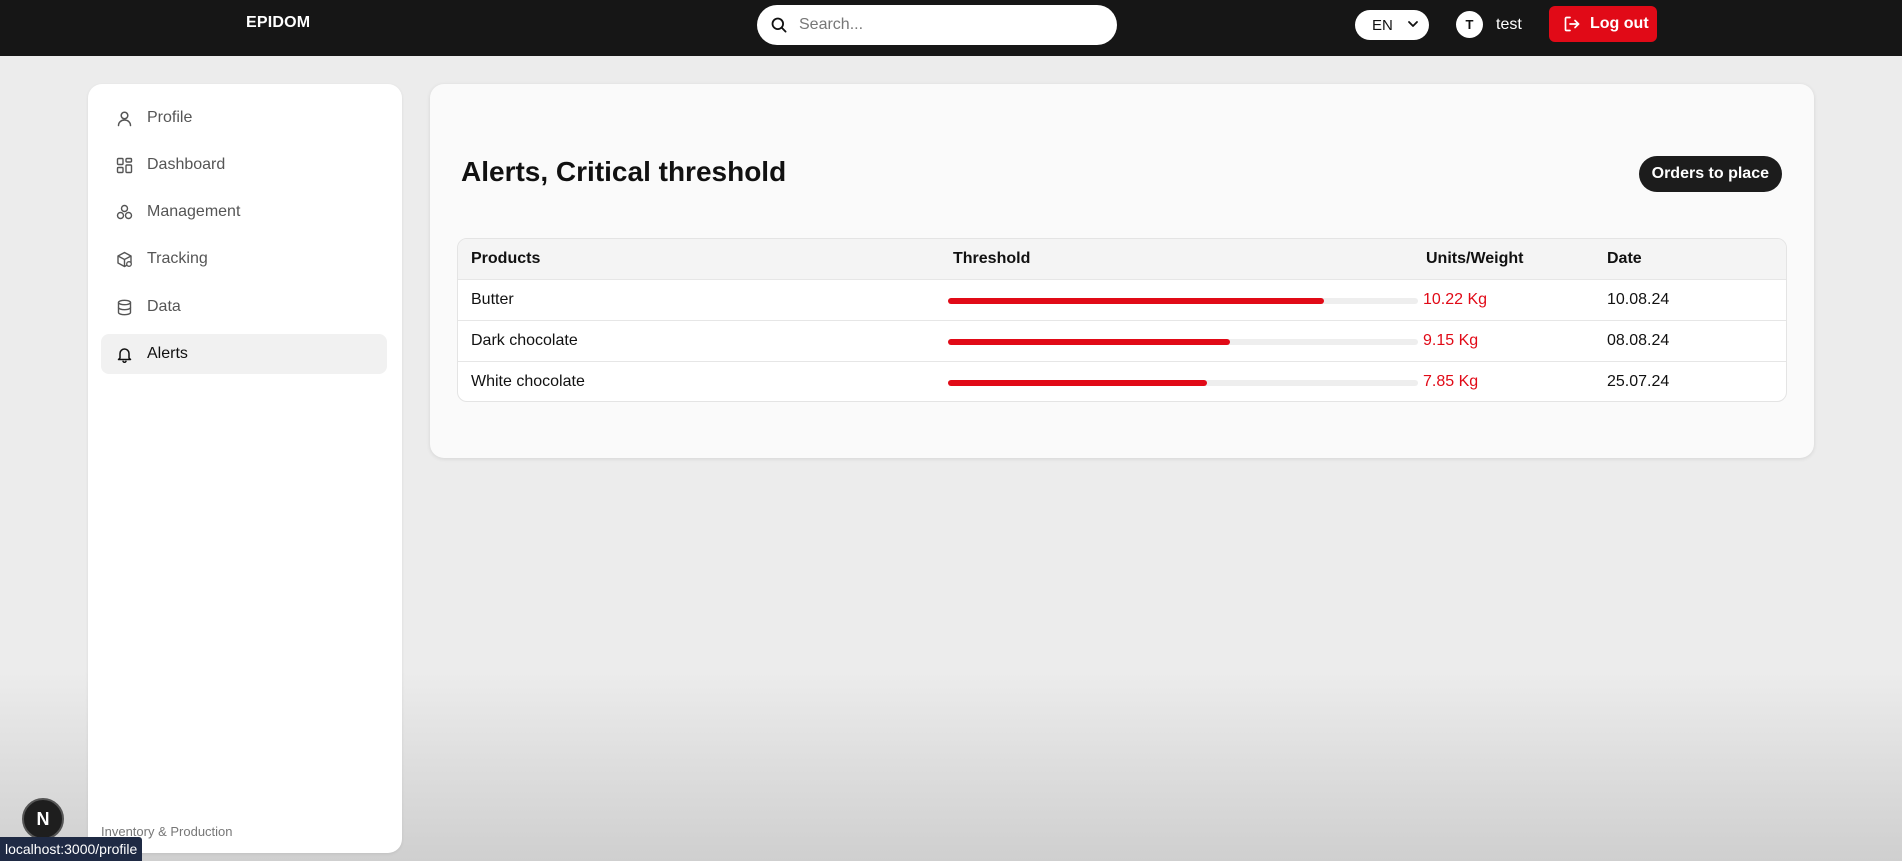 The image size is (1902, 861). Describe the element at coordinates (170, 117) in the screenshot. I see `sidebar-item-label: Profile` at that location.